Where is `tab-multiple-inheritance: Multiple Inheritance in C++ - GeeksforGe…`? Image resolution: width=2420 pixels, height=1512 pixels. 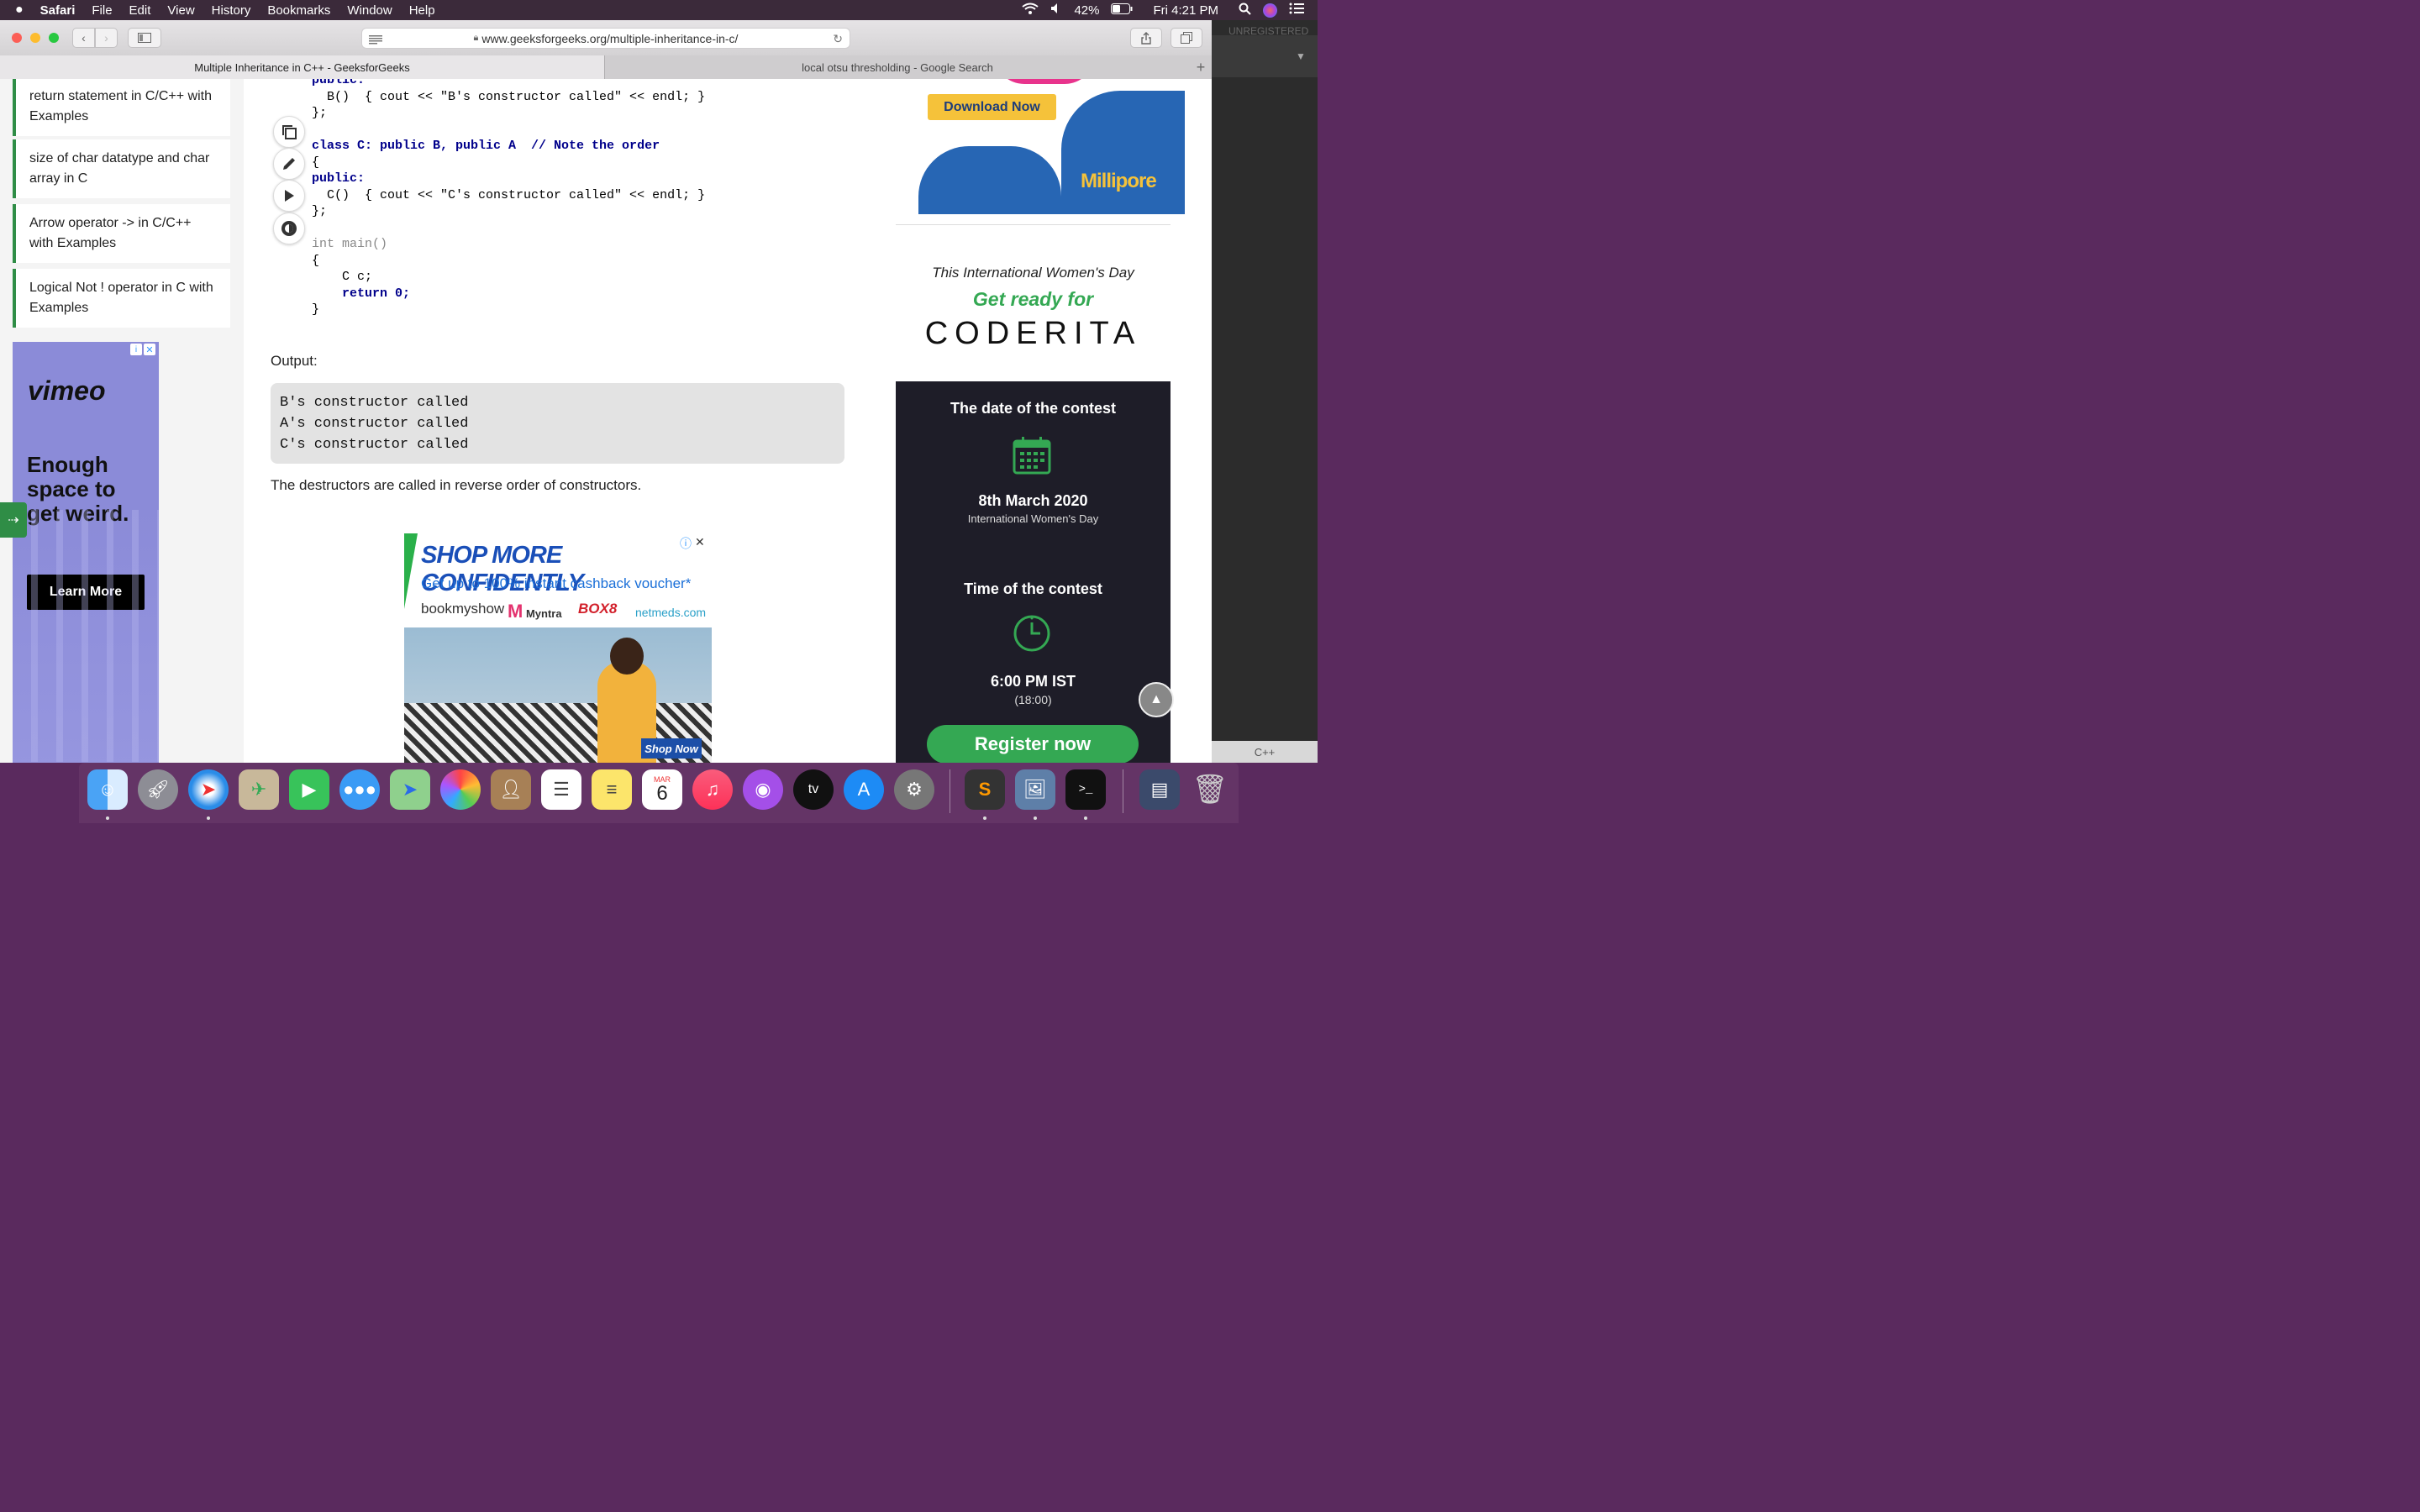
tab-multiple-inheritance: Multiple Inheritance in C++ - GeeksforGe… is located at coordinates (302, 67).